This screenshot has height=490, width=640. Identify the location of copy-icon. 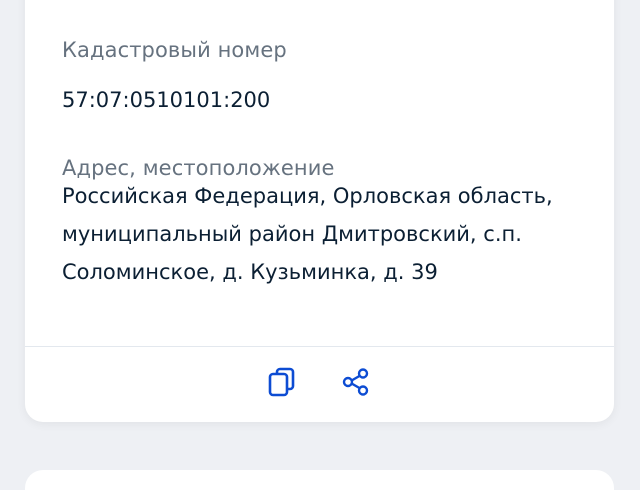
(281, 382).